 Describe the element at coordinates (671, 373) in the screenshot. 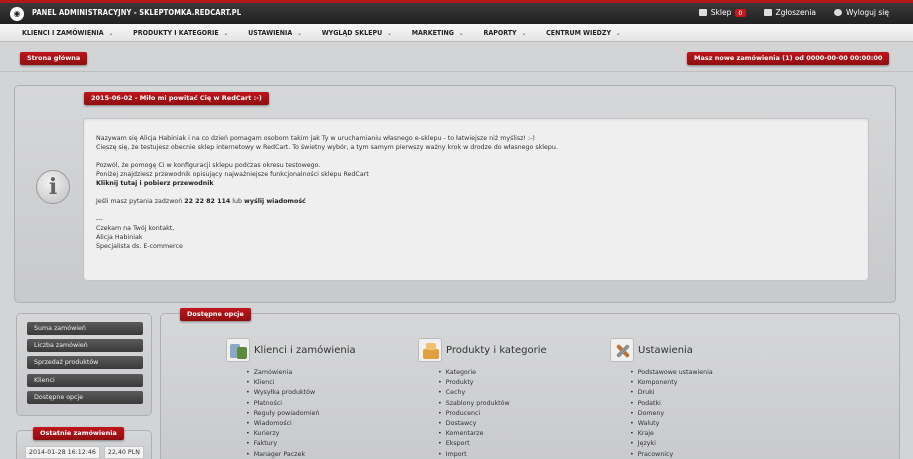

I see `option-link: Podstawowe ustawienia` at that location.